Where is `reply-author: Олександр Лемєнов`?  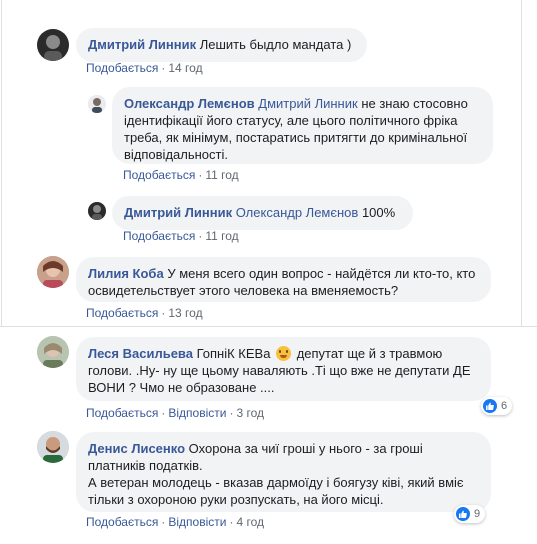 reply-author: Олександр Лемєнов is located at coordinates (189, 103).